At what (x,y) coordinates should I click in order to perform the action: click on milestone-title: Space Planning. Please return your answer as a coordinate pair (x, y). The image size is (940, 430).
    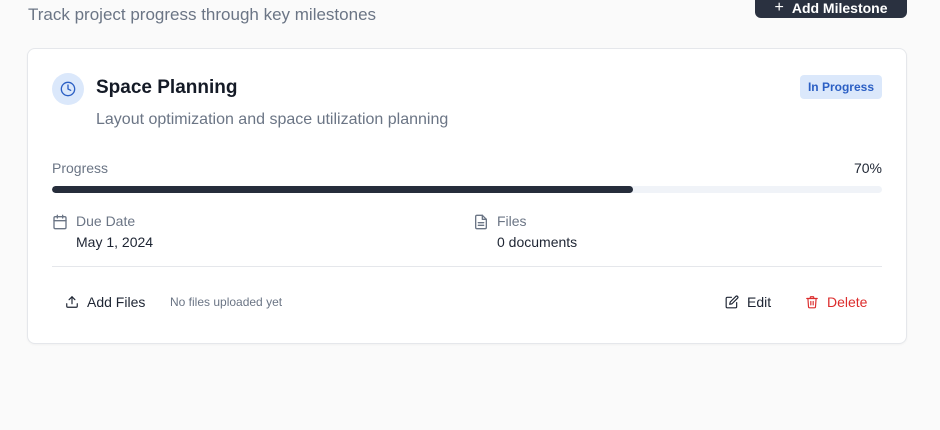
    Looking at the image, I should click on (167, 87).